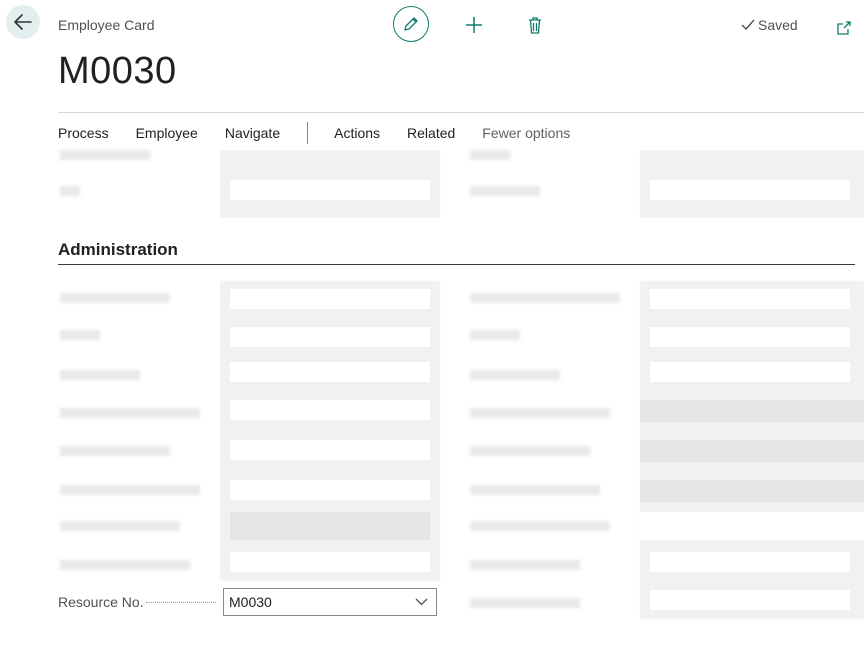  Describe the element at coordinates (330, 602) in the screenshot. I see `resource-no-select: M0030` at that location.